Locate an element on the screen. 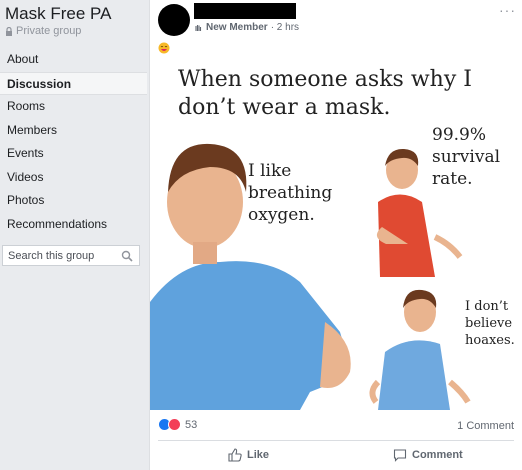 This screenshot has width=522, height=470. meme-label-survival: 99.9% survival rate. is located at coordinates (466, 157).